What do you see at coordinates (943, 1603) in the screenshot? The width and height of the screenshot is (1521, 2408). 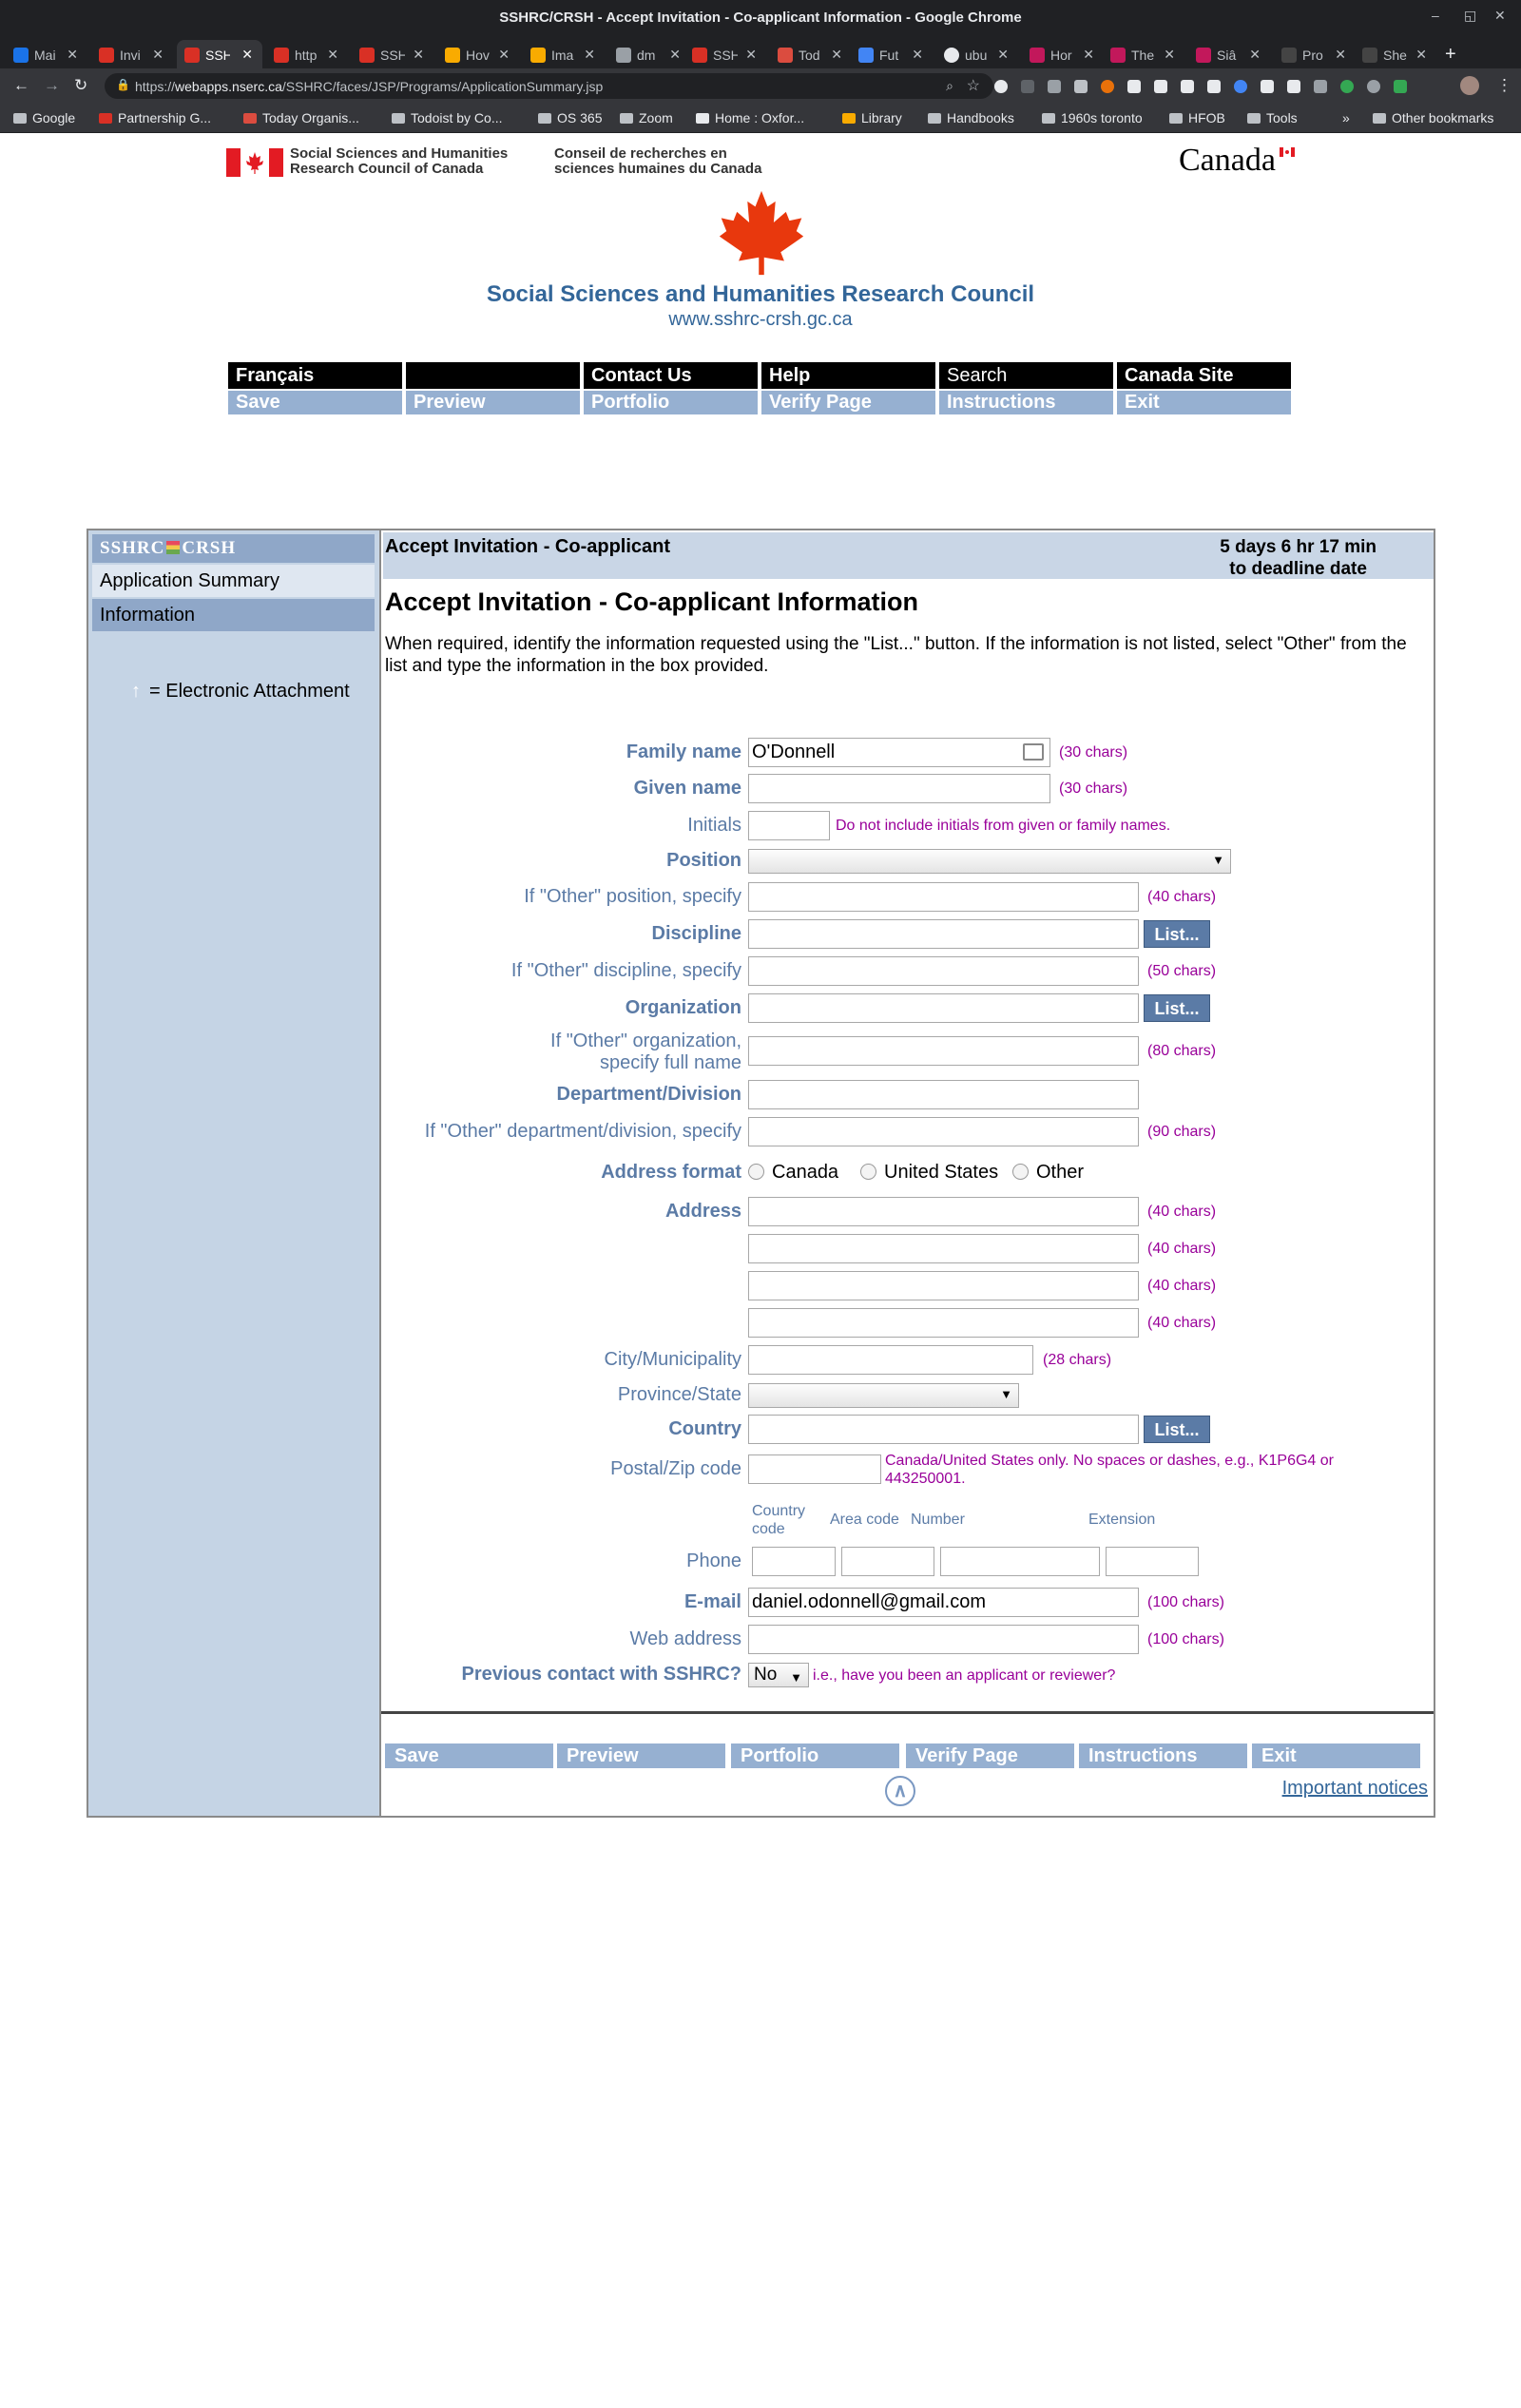 I see `email-input: daniel.odonnell@gmail.com` at bounding box center [943, 1603].